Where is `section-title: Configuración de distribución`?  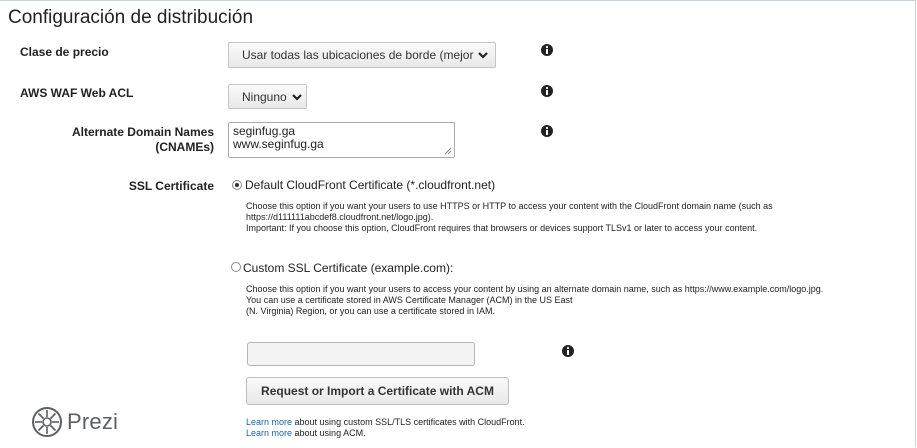 section-title: Configuración de distribución is located at coordinates (131, 17).